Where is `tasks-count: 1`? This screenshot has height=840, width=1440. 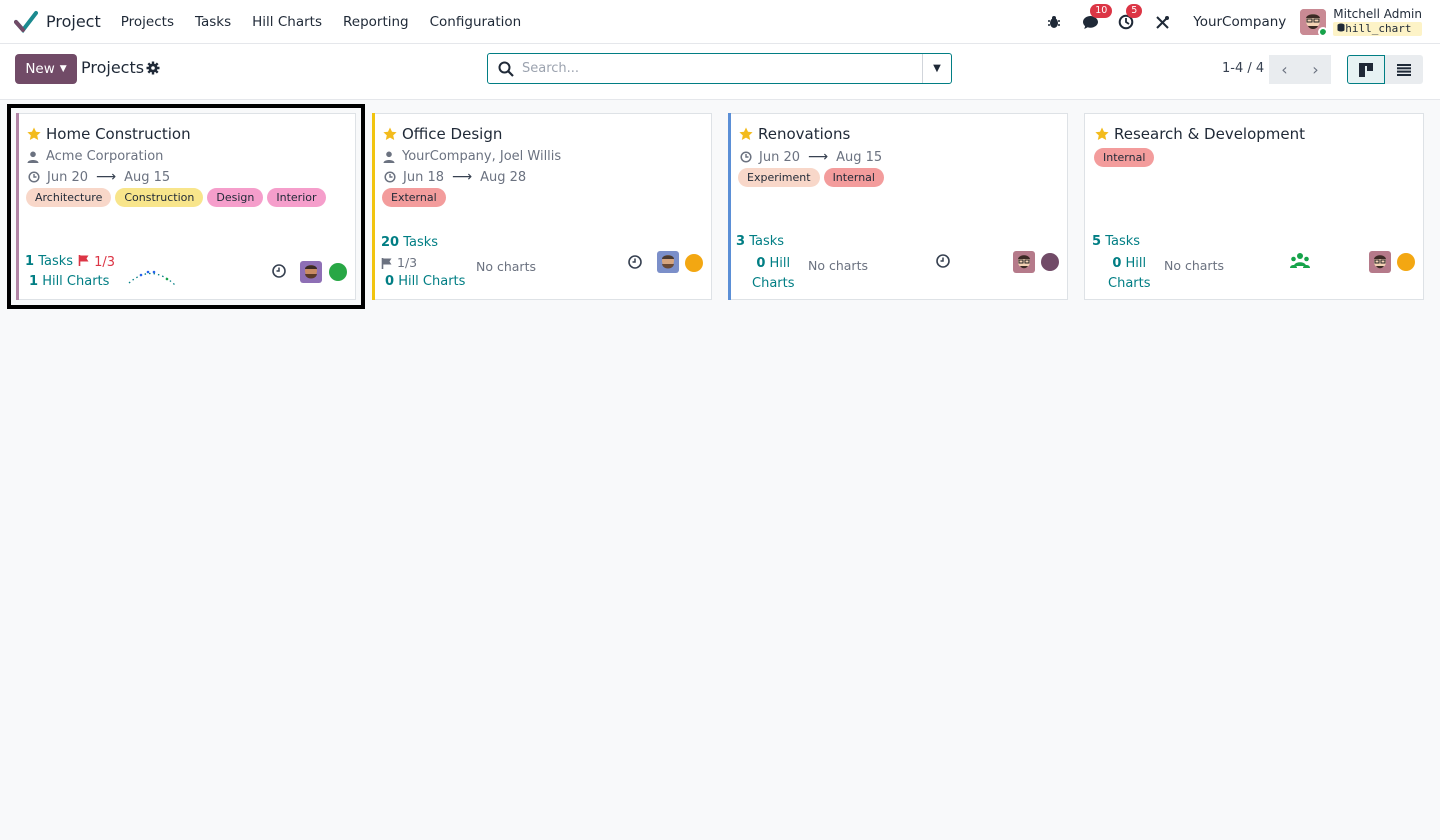 tasks-count: 1 is located at coordinates (30, 261).